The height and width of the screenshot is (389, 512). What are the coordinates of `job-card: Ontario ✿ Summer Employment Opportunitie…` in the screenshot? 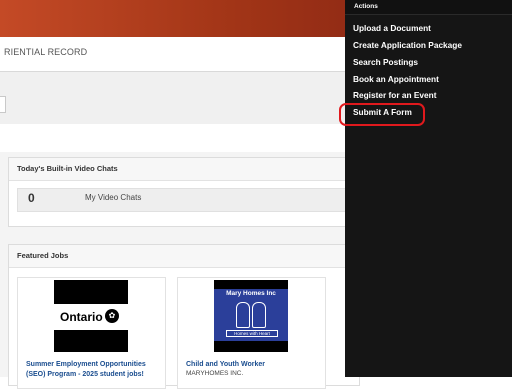 It's located at (91, 333).